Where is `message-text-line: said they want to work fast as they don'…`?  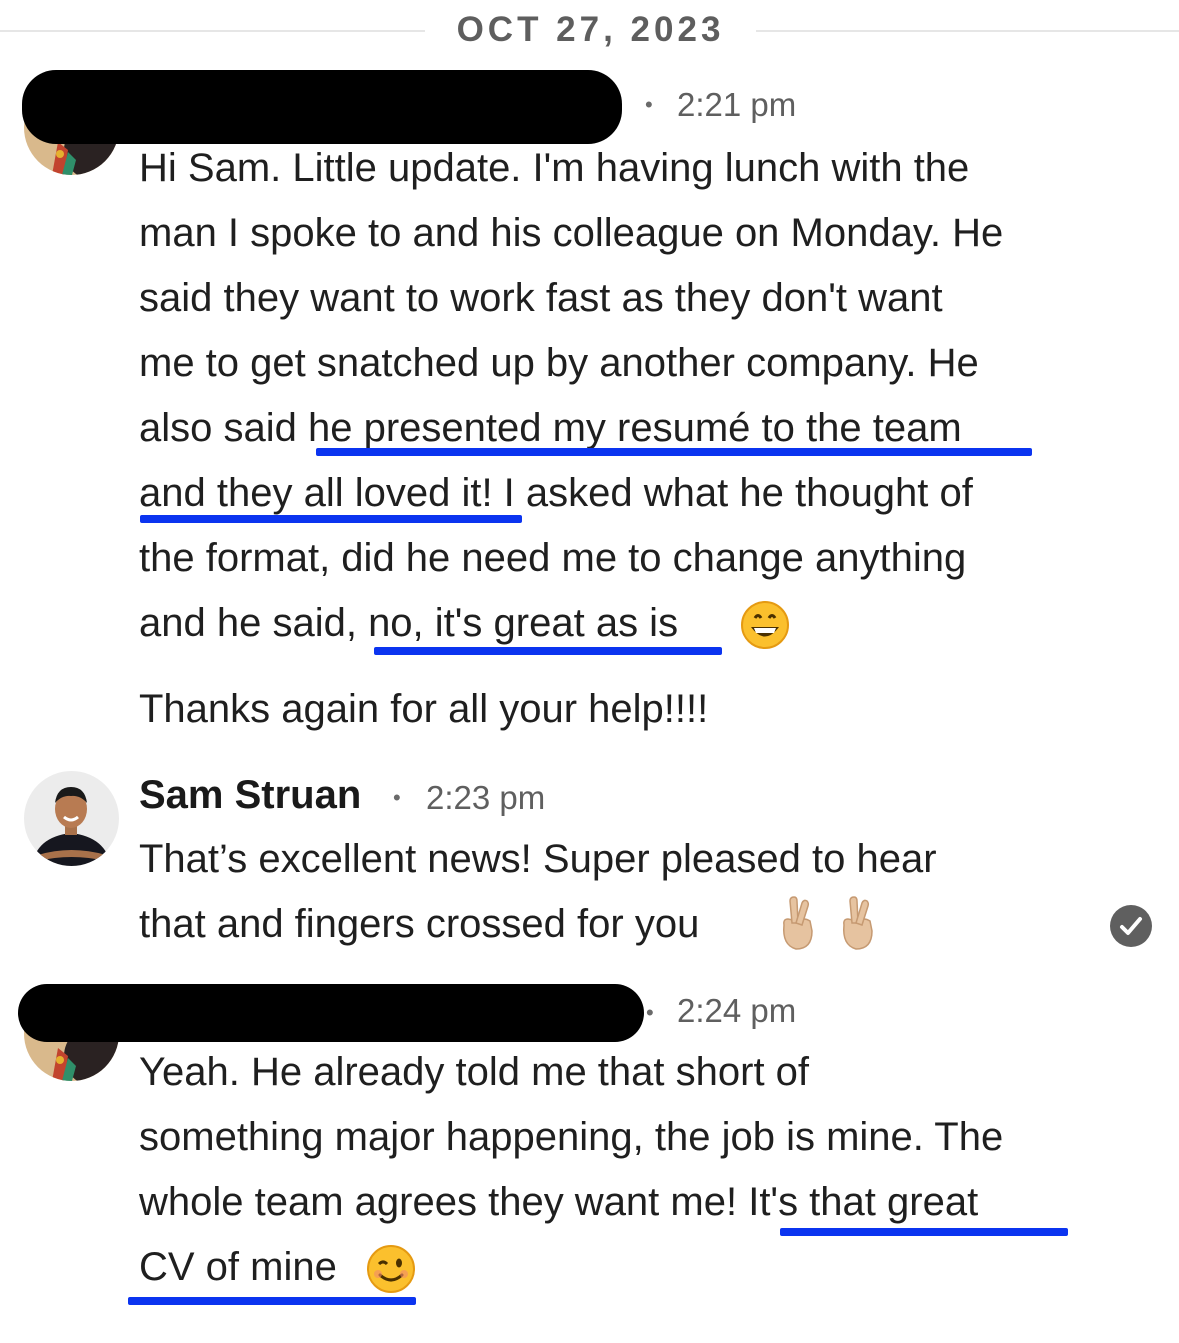 message-text-line: said they want to work fast as they don'… is located at coordinates (541, 298).